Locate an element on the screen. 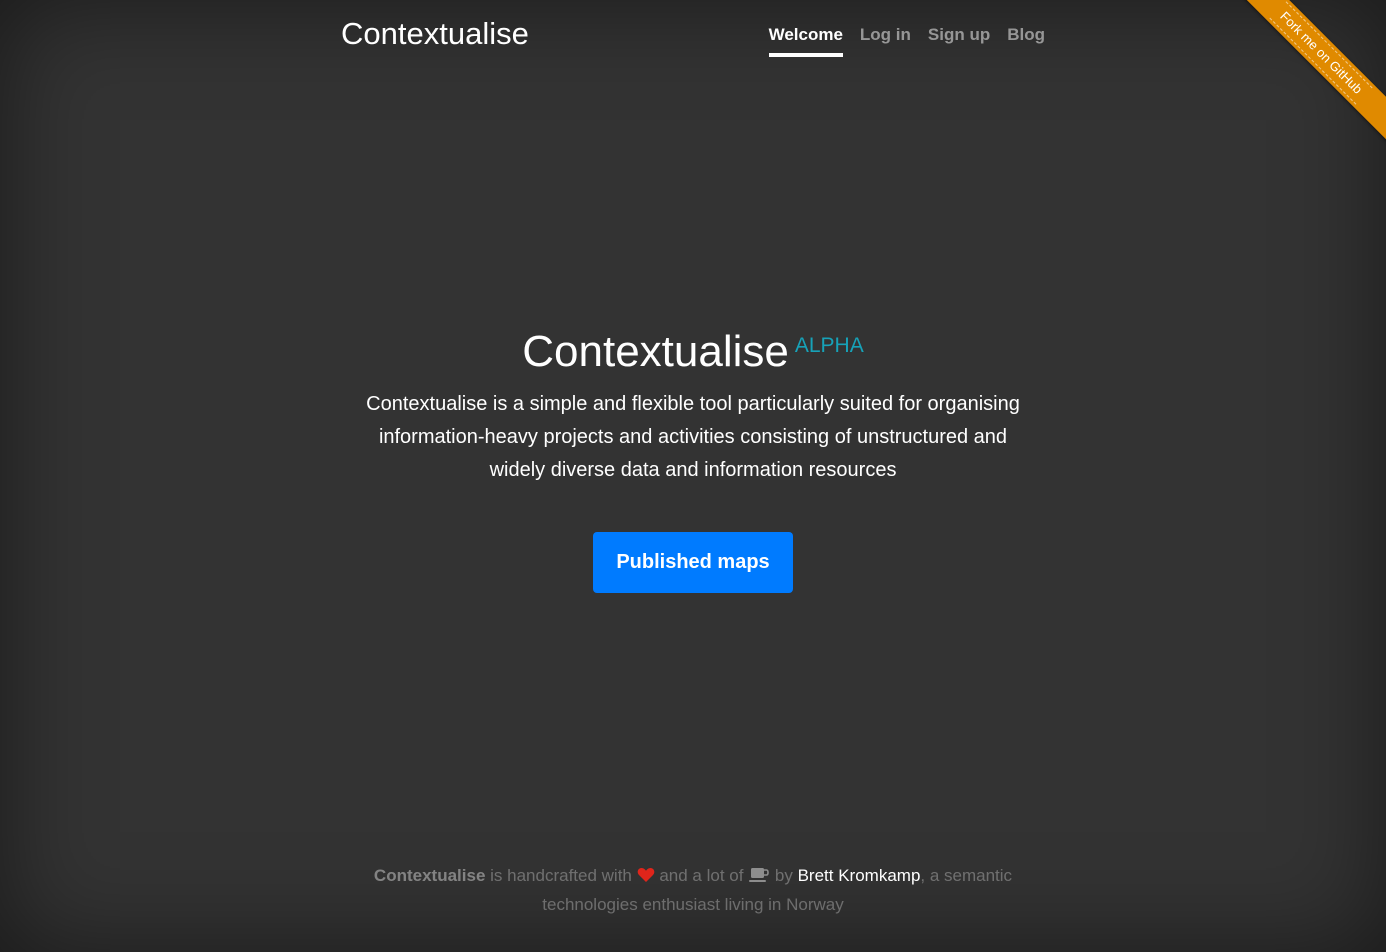 The image size is (1386, 952). ribbon-label: Fork me on GitHub is located at coordinates (1321, 53).